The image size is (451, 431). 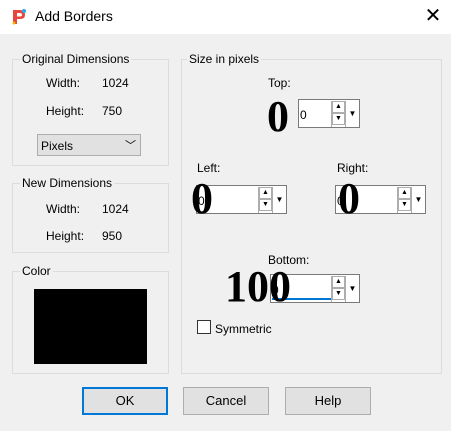 I want to click on top-up-arrow-icon: ▲, so click(x=338, y=107).